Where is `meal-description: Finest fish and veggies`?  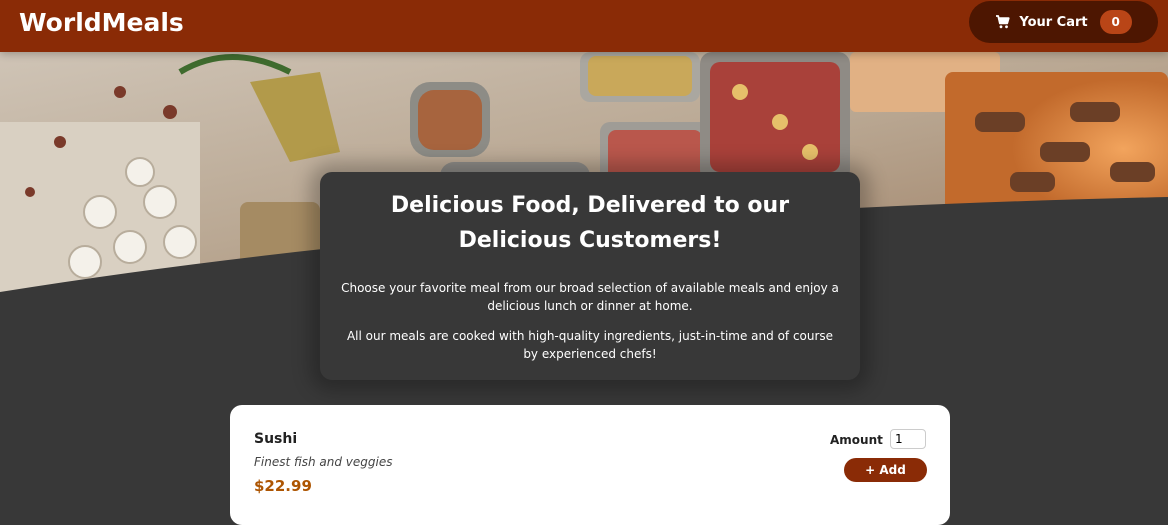 meal-description: Finest fish and veggies is located at coordinates (323, 462).